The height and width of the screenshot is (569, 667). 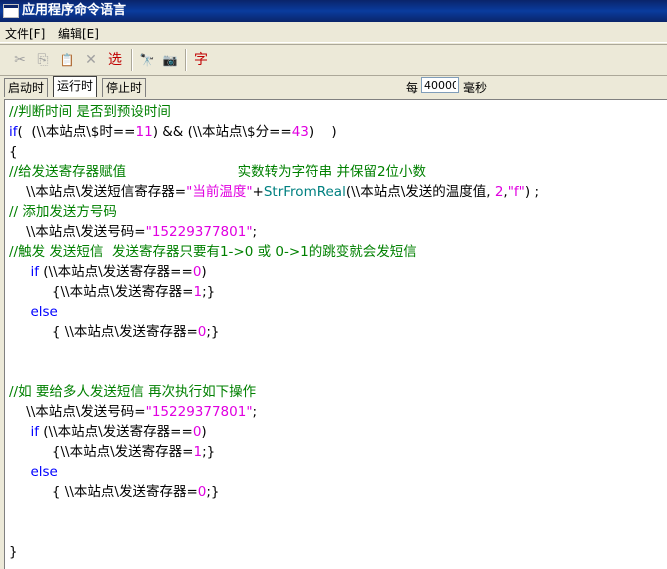 I want to click on delete-icon: ✕, so click(x=91, y=60).